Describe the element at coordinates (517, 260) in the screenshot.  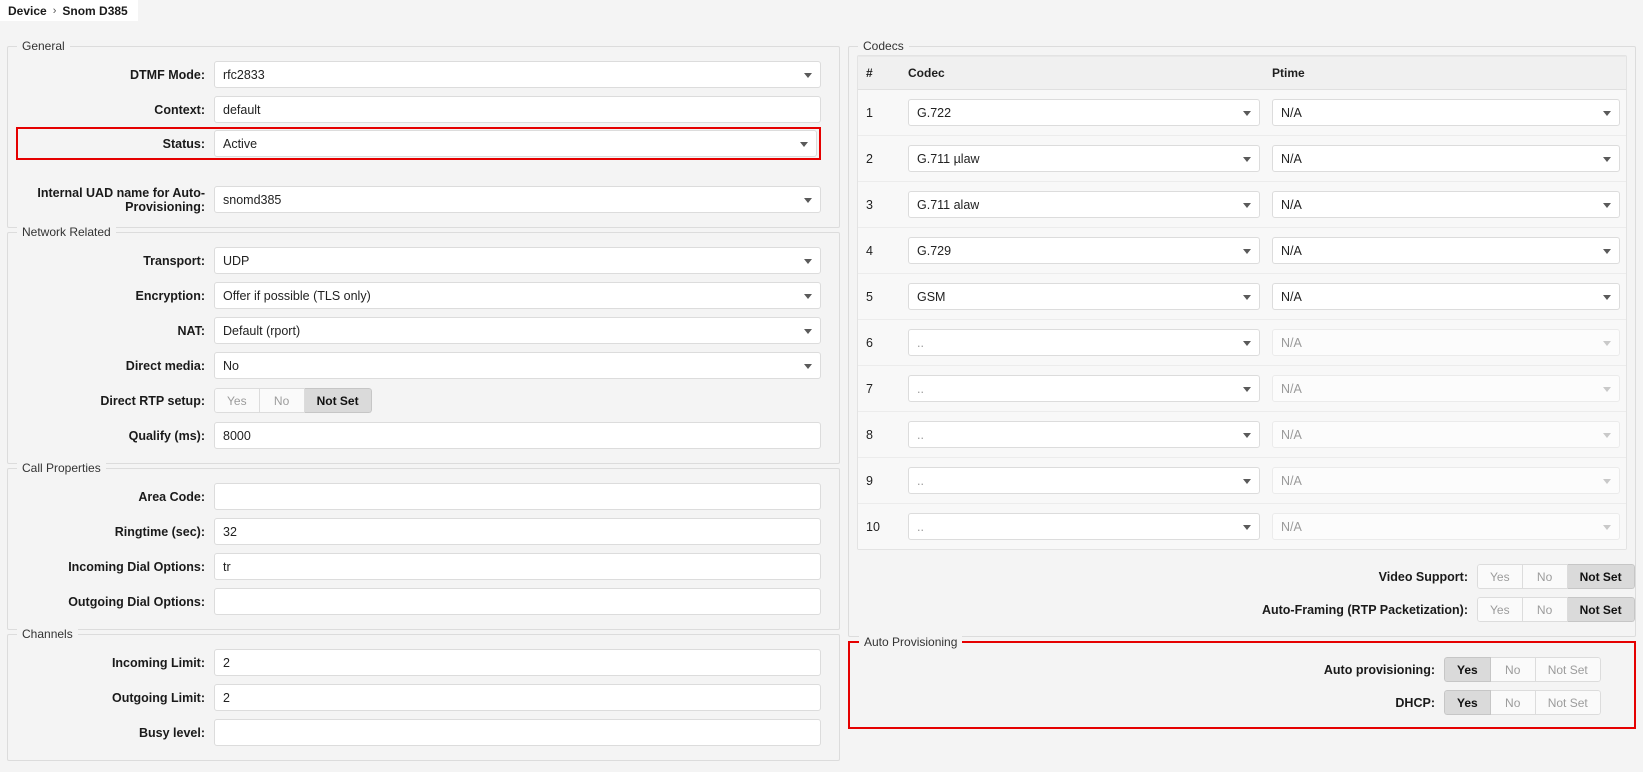
I see `transport-select: UDP` at that location.